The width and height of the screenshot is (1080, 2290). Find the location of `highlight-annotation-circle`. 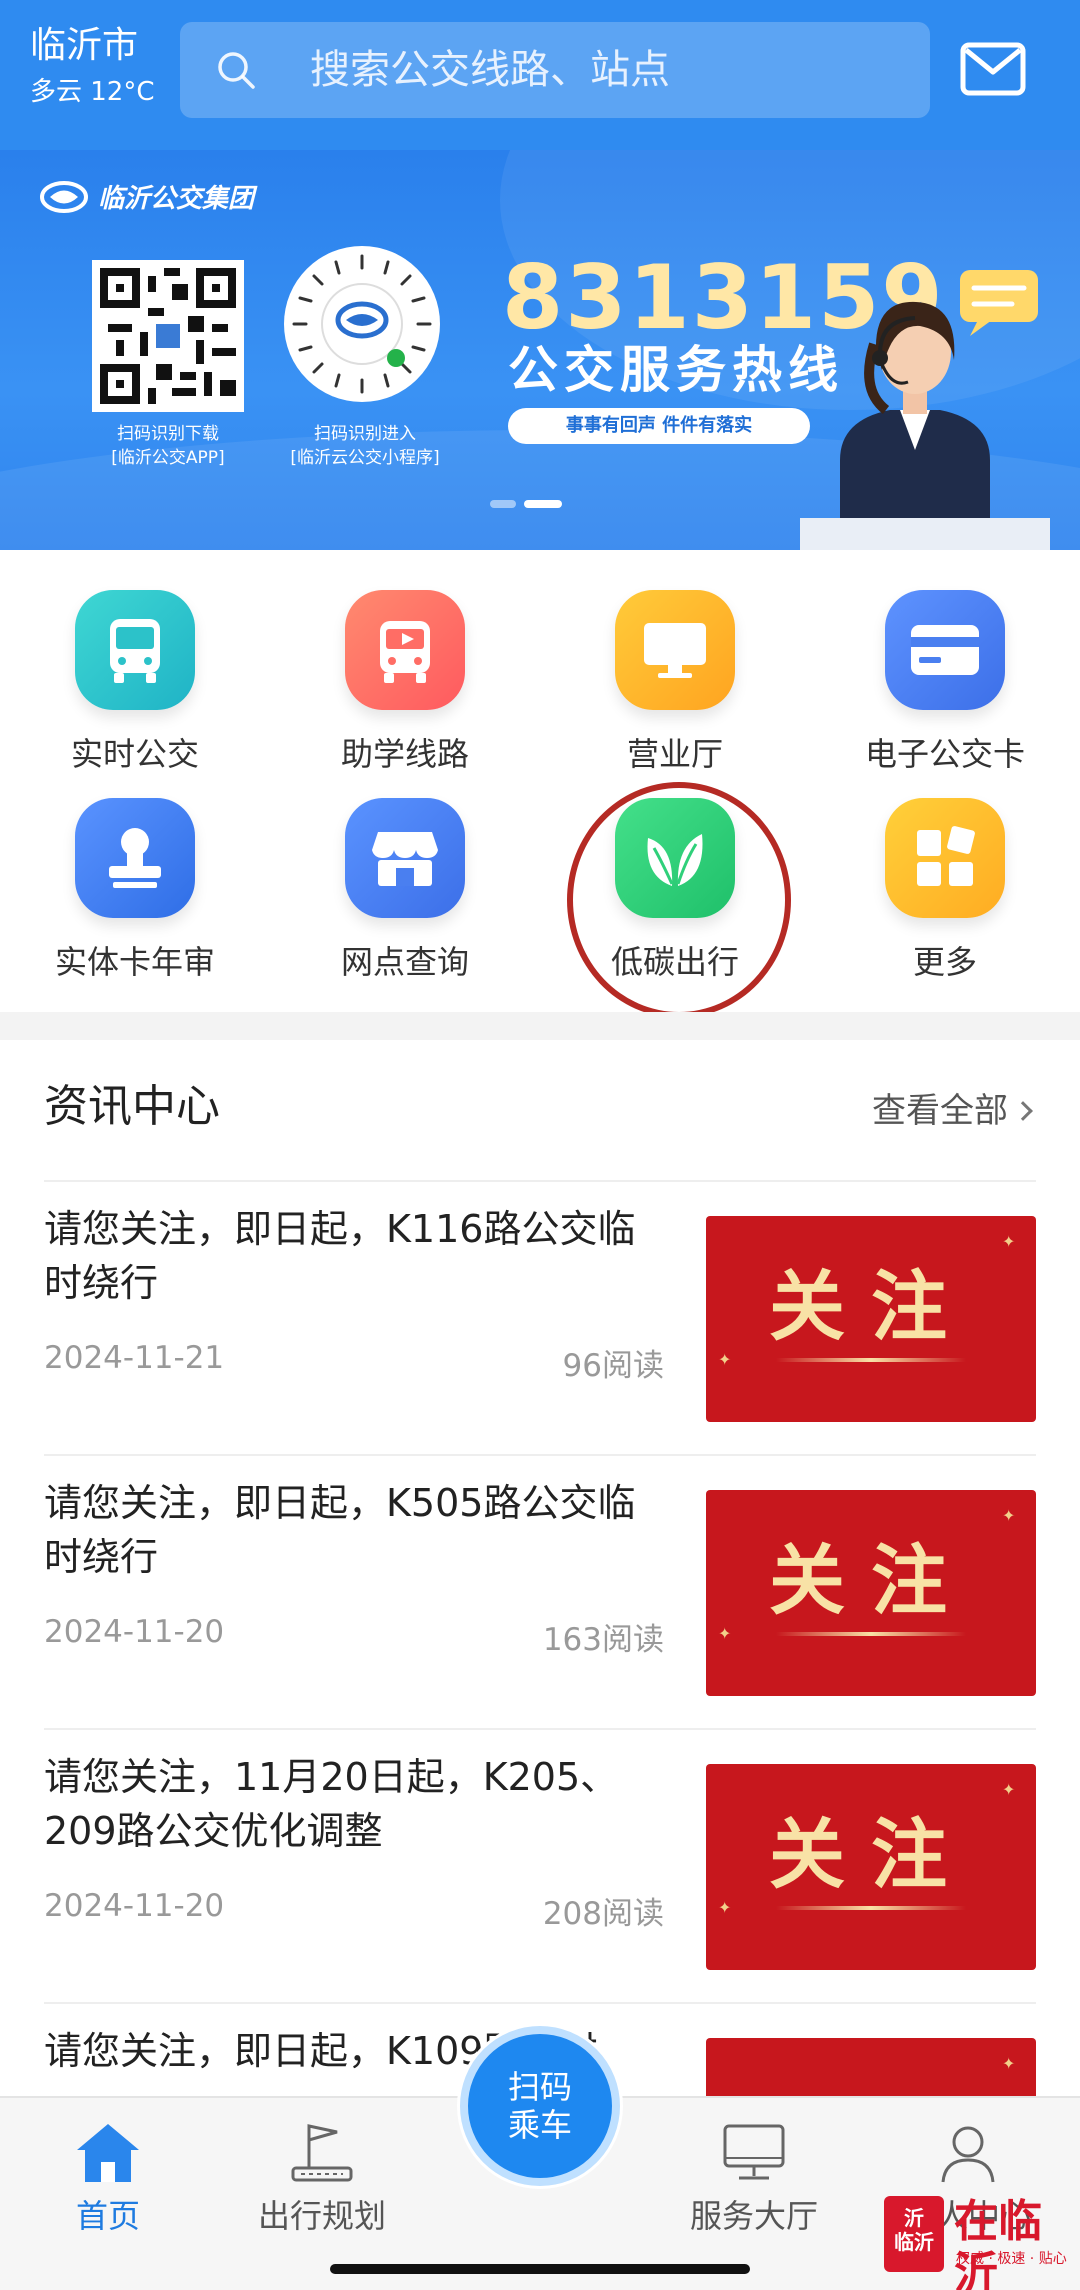

highlight-annotation-circle is located at coordinates (679, 900).